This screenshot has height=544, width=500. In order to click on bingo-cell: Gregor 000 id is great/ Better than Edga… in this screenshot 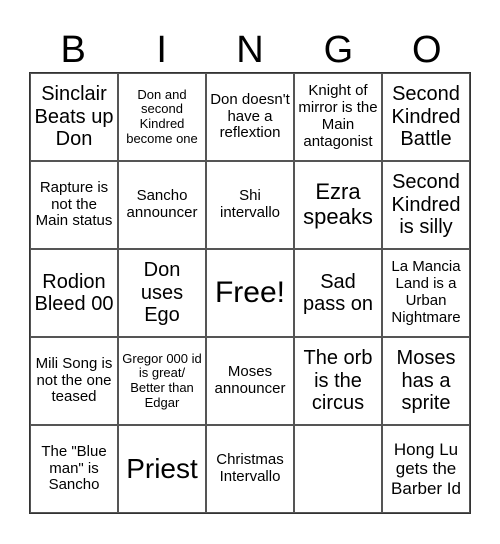, I will do `click(162, 381)`.